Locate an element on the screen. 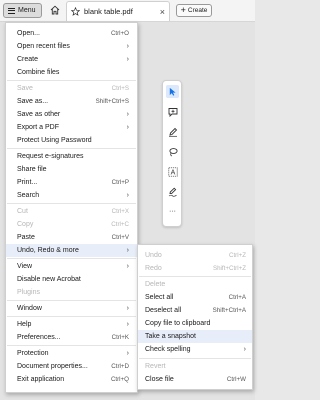 The width and height of the screenshot is (320, 400). menu-item-label: Help is located at coordinates (24, 324).